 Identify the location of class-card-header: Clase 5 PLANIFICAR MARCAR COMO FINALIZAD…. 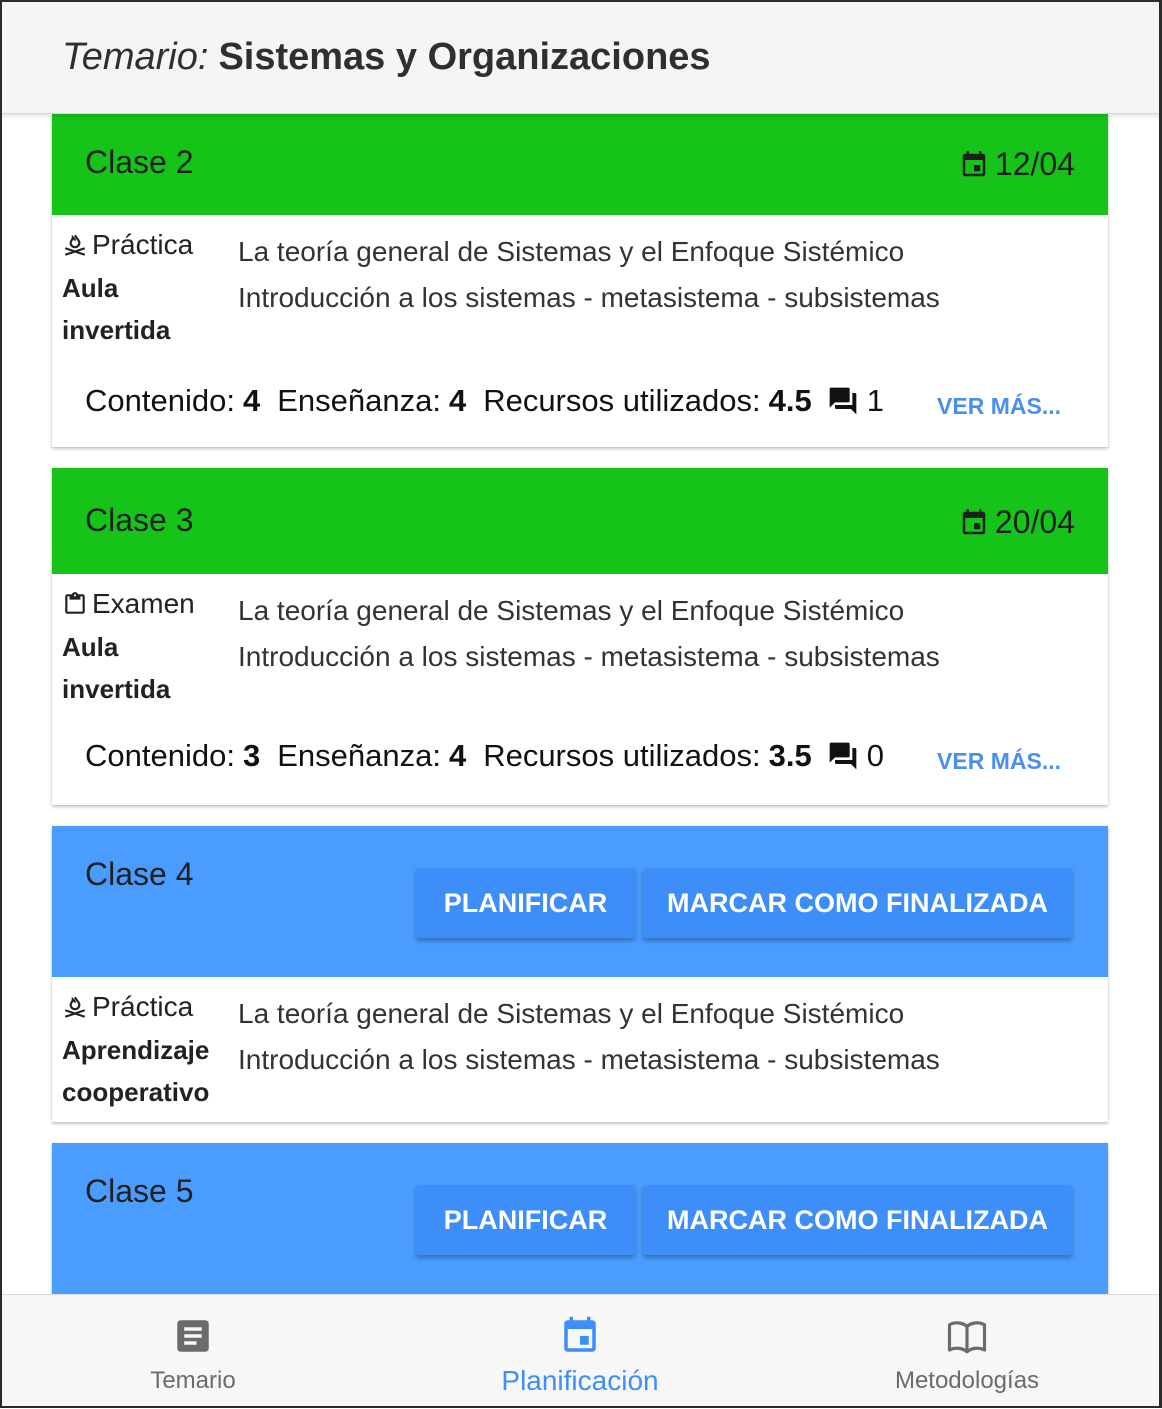
(580, 1218).